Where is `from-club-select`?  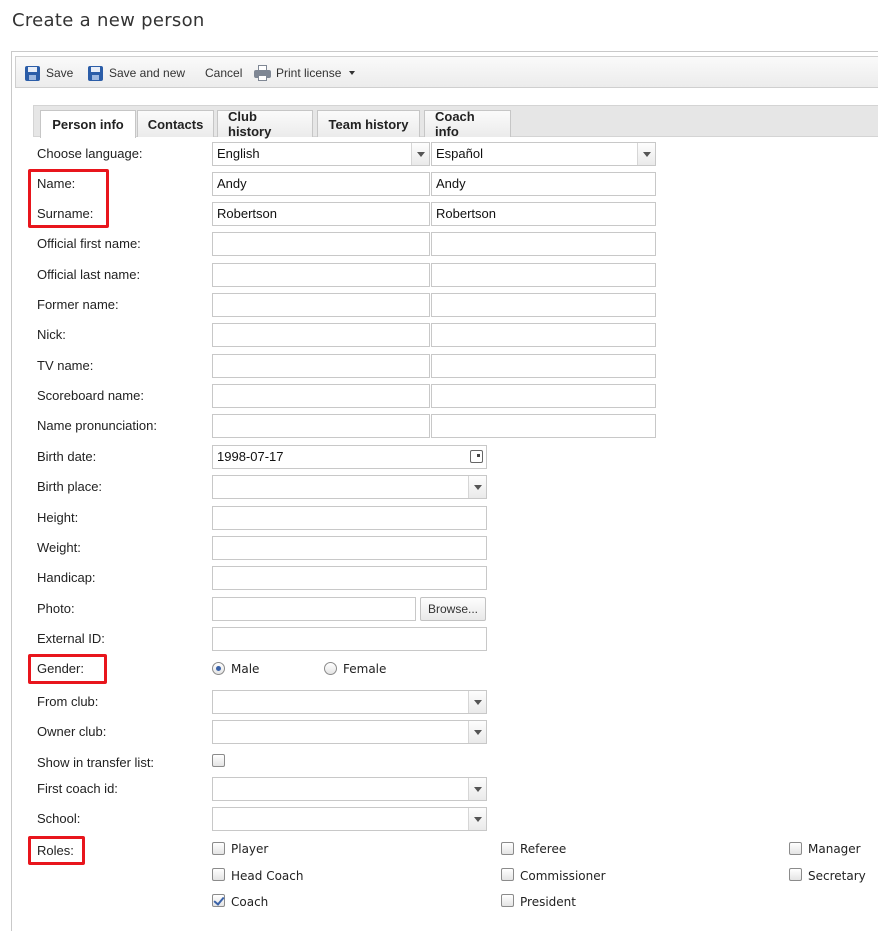
from-club-select is located at coordinates (349, 702).